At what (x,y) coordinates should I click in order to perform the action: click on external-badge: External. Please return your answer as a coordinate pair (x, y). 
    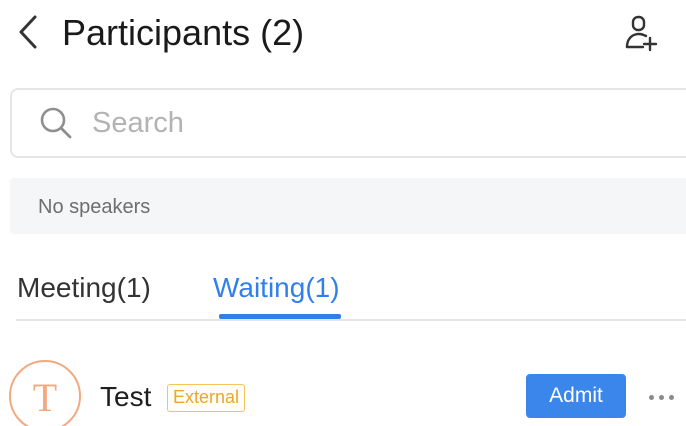
    Looking at the image, I should click on (206, 398).